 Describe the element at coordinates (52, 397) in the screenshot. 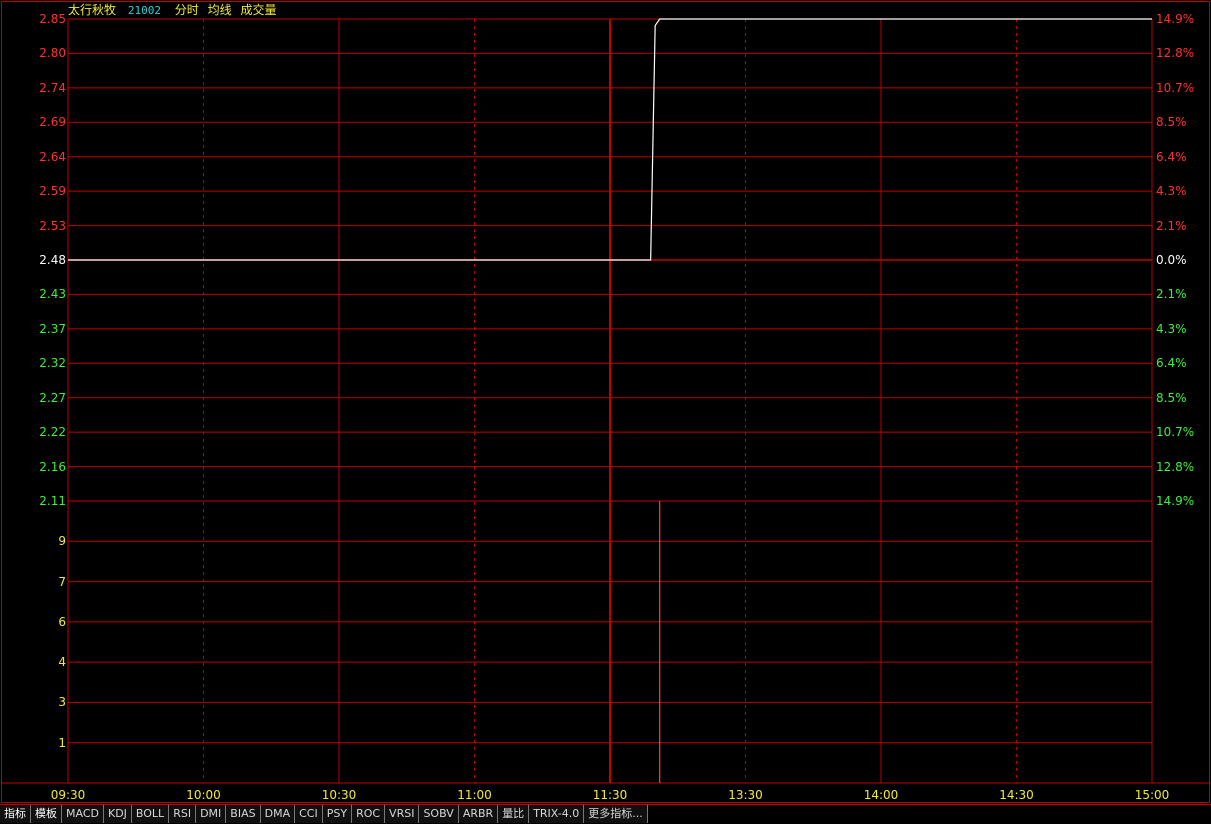

I see `price-tick-label: 2.27` at that location.